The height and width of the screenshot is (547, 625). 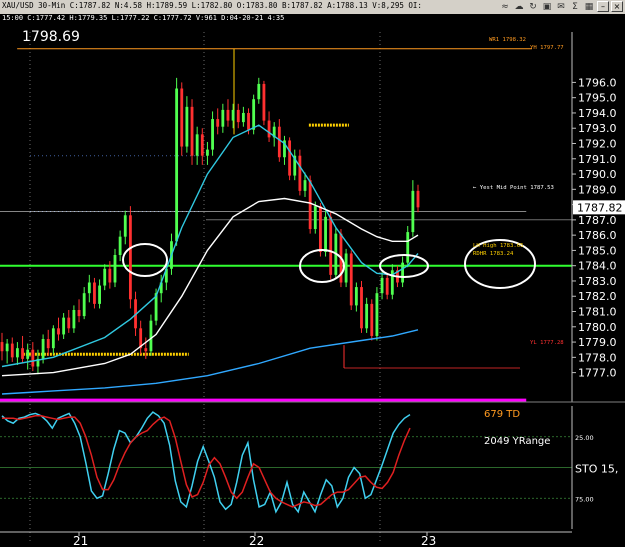 What do you see at coordinates (256, 540) in the screenshot?
I see `time-tick-label: 22` at bounding box center [256, 540].